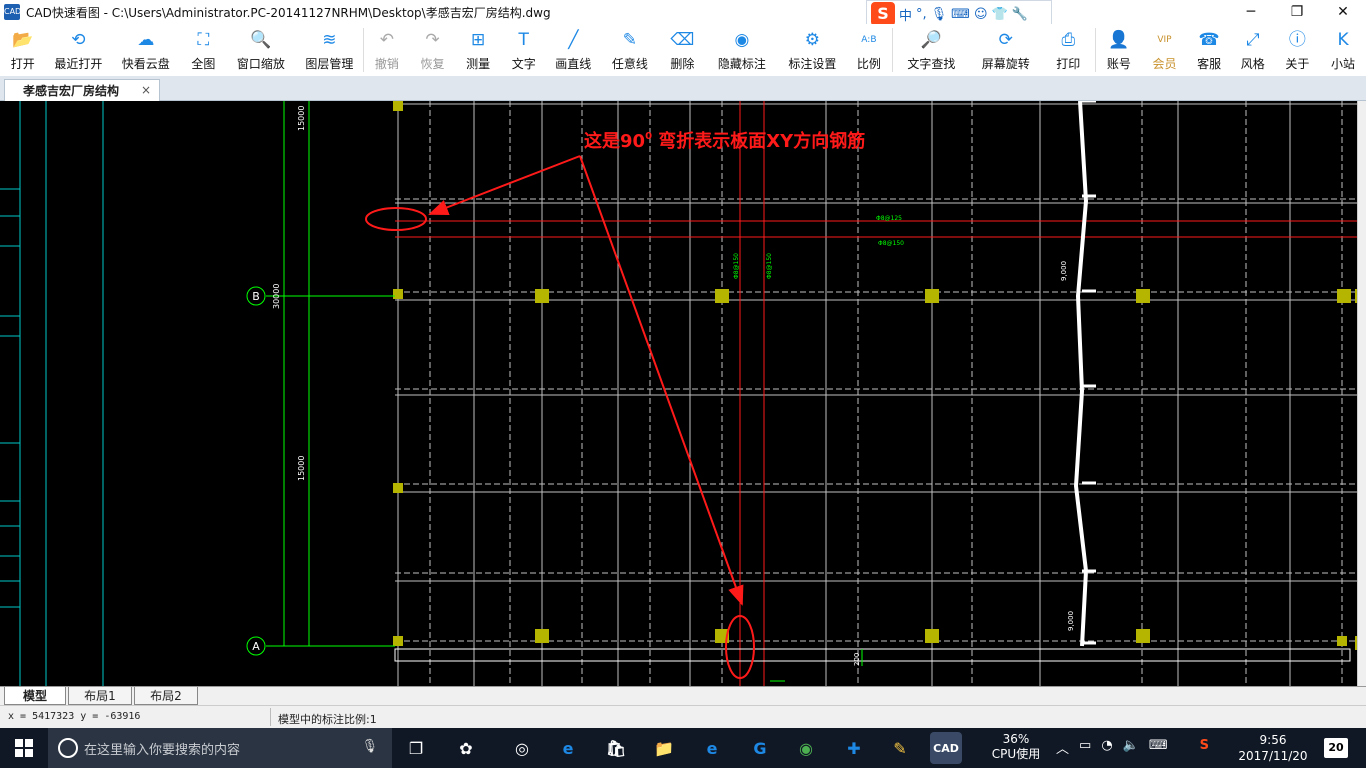 This screenshot has height=768, width=1366. What do you see at coordinates (24, 748) in the screenshot?
I see `start-button` at bounding box center [24, 748].